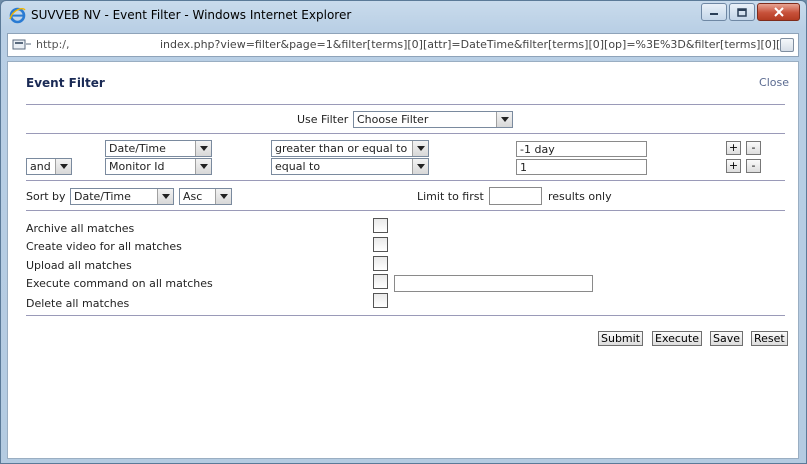 The image size is (807, 464). What do you see at coordinates (380, 263) in the screenshot?
I see `upload-checkbox` at bounding box center [380, 263].